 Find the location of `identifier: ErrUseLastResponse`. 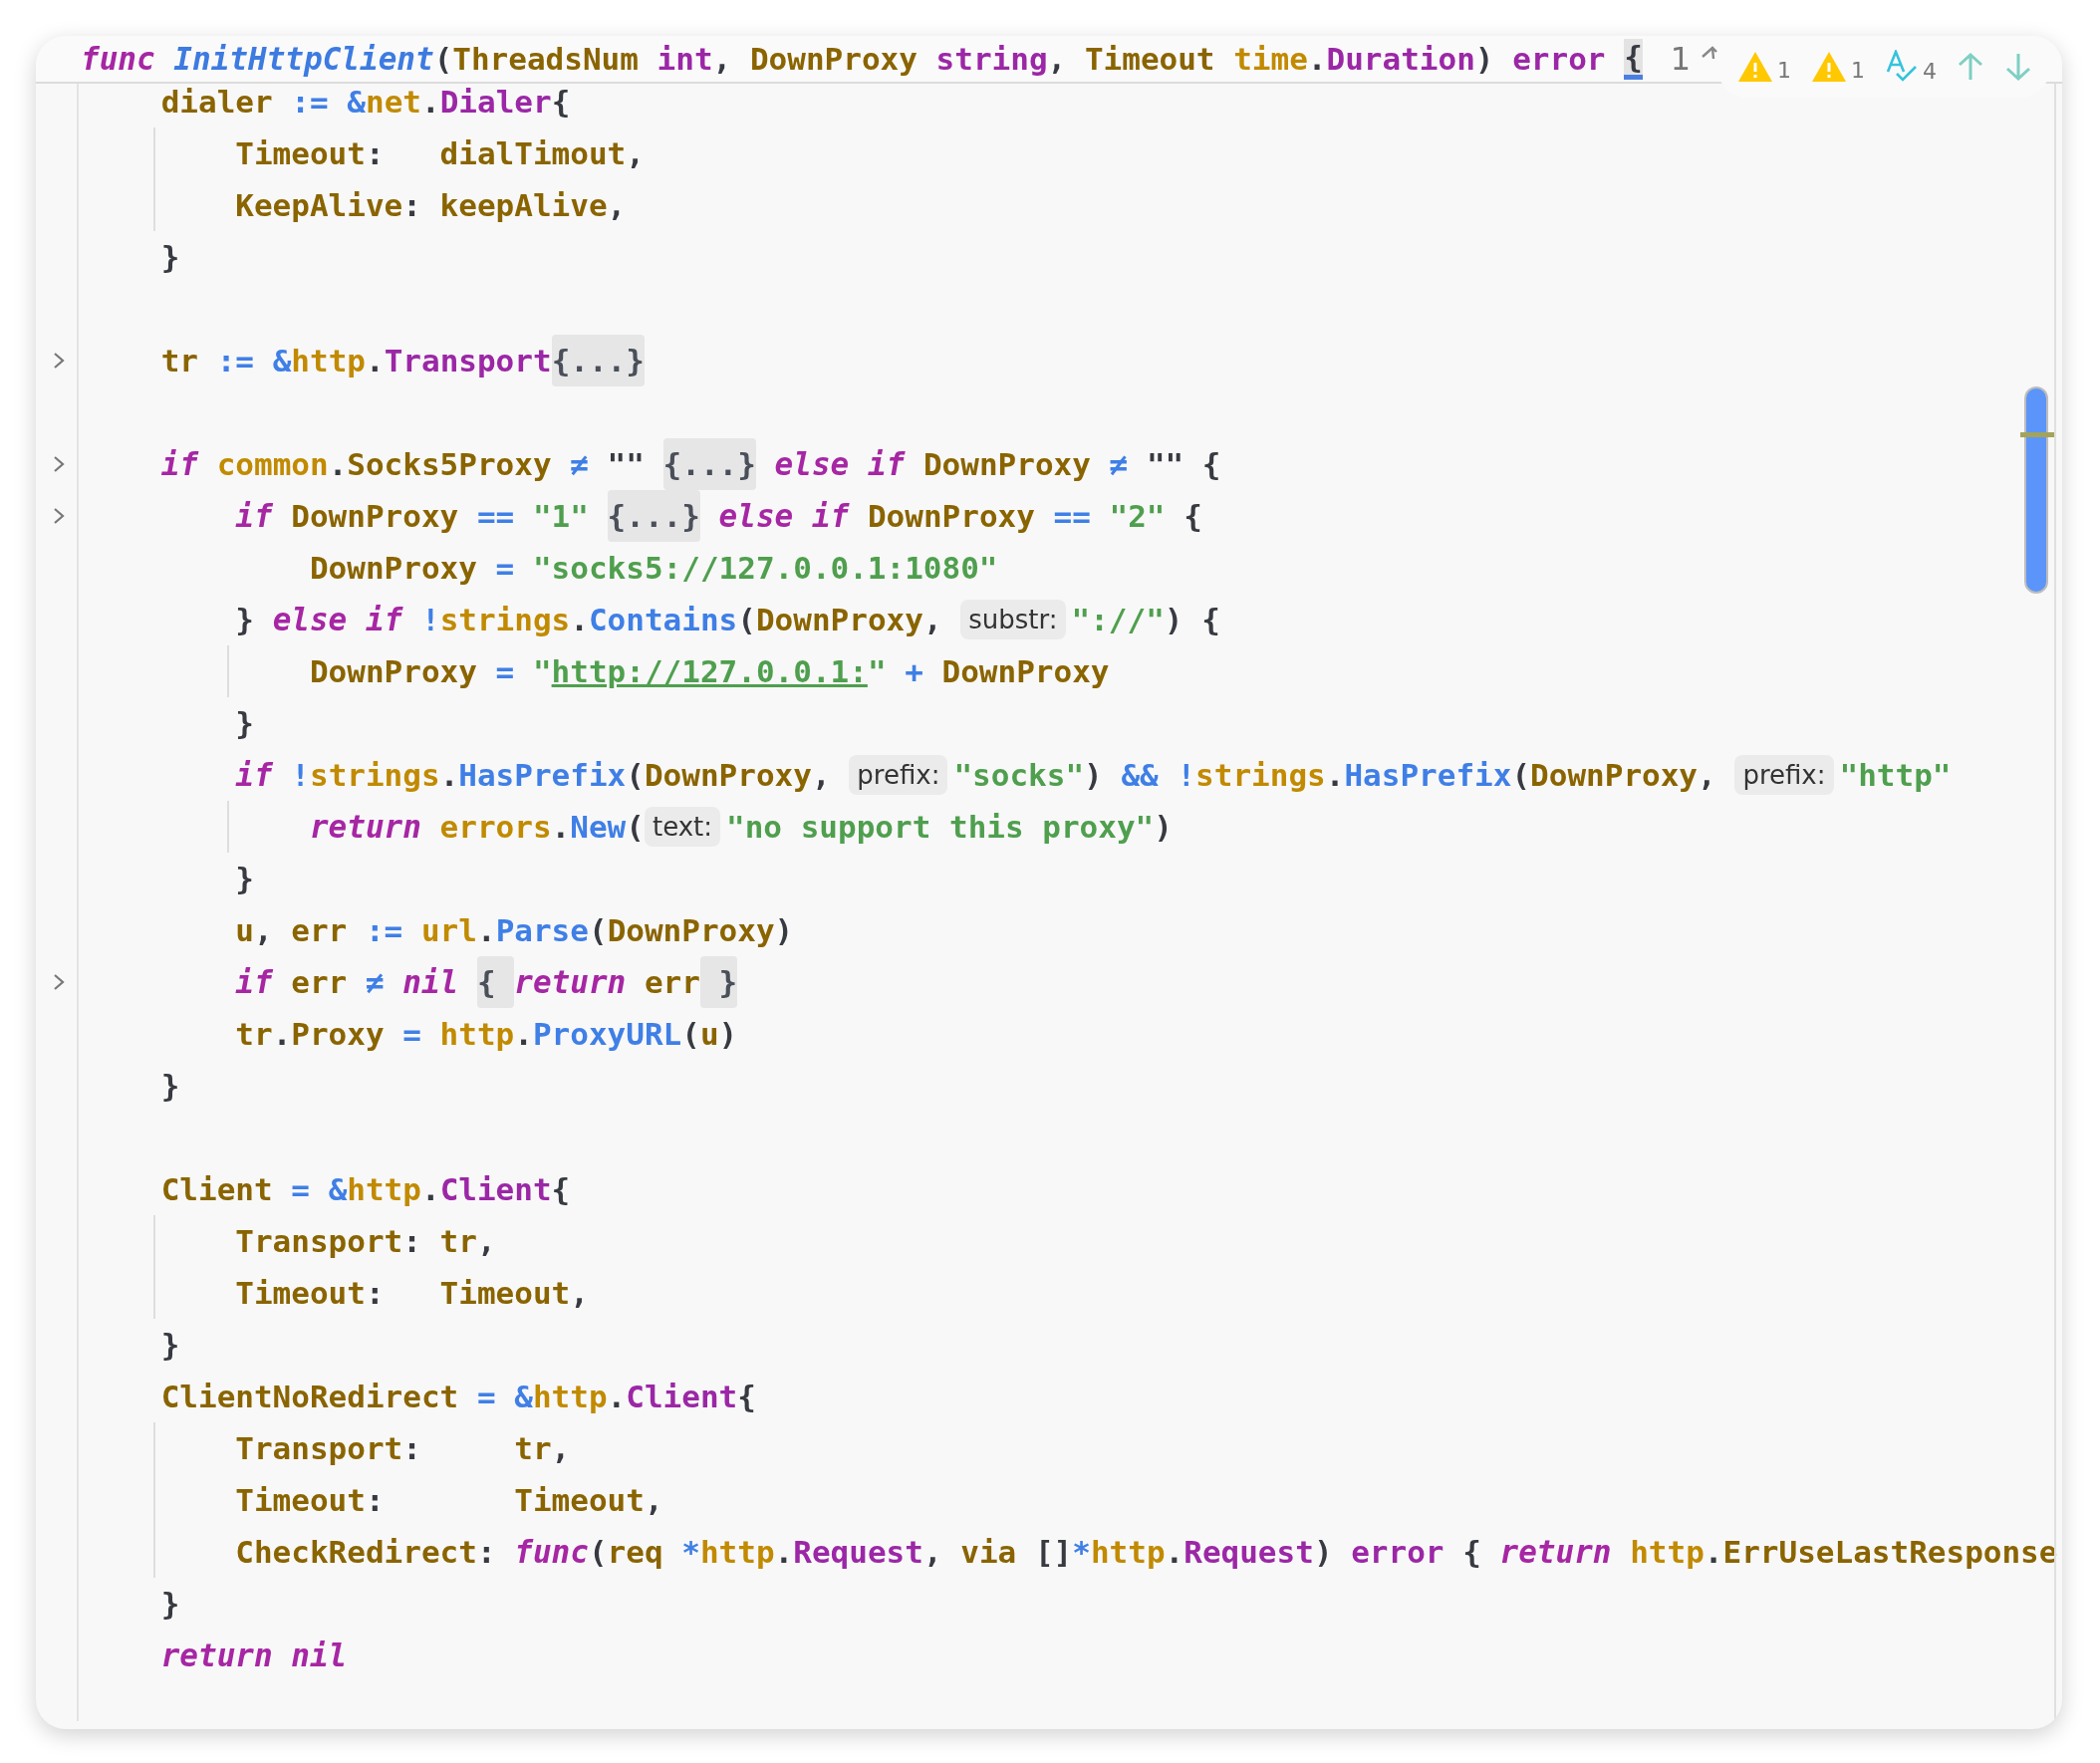

identifier: ErrUseLastResponse is located at coordinates (1890, 1552).